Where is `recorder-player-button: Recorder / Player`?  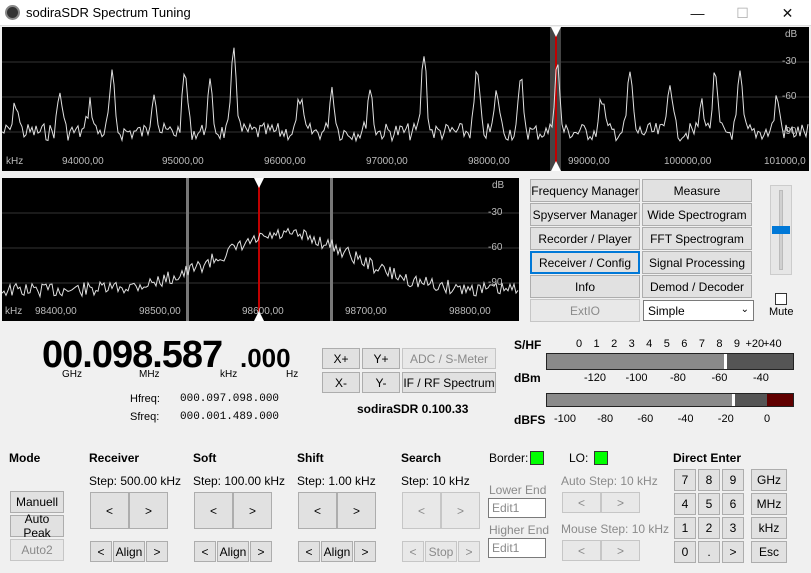 recorder-player-button: Recorder / Player is located at coordinates (585, 238).